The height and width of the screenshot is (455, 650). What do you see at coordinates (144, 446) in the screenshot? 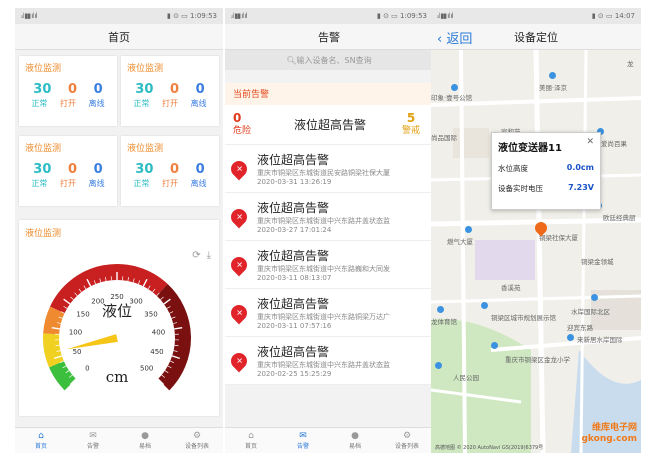
I see `tab-label: 易档` at bounding box center [144, 446].